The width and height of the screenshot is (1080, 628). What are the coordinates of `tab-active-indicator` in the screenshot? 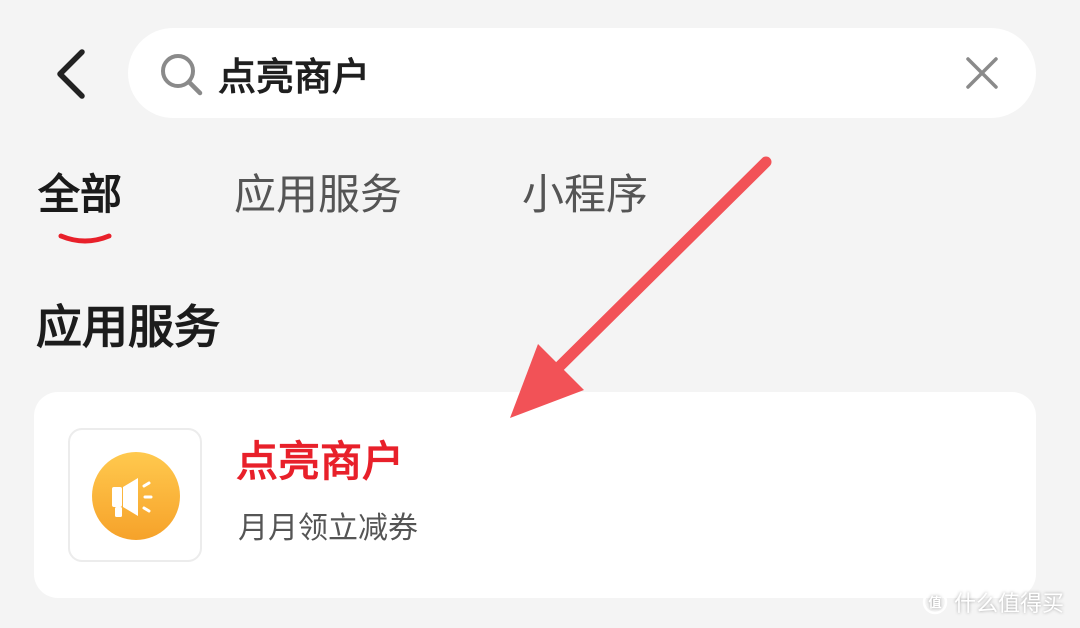 It's located at (85, 238).